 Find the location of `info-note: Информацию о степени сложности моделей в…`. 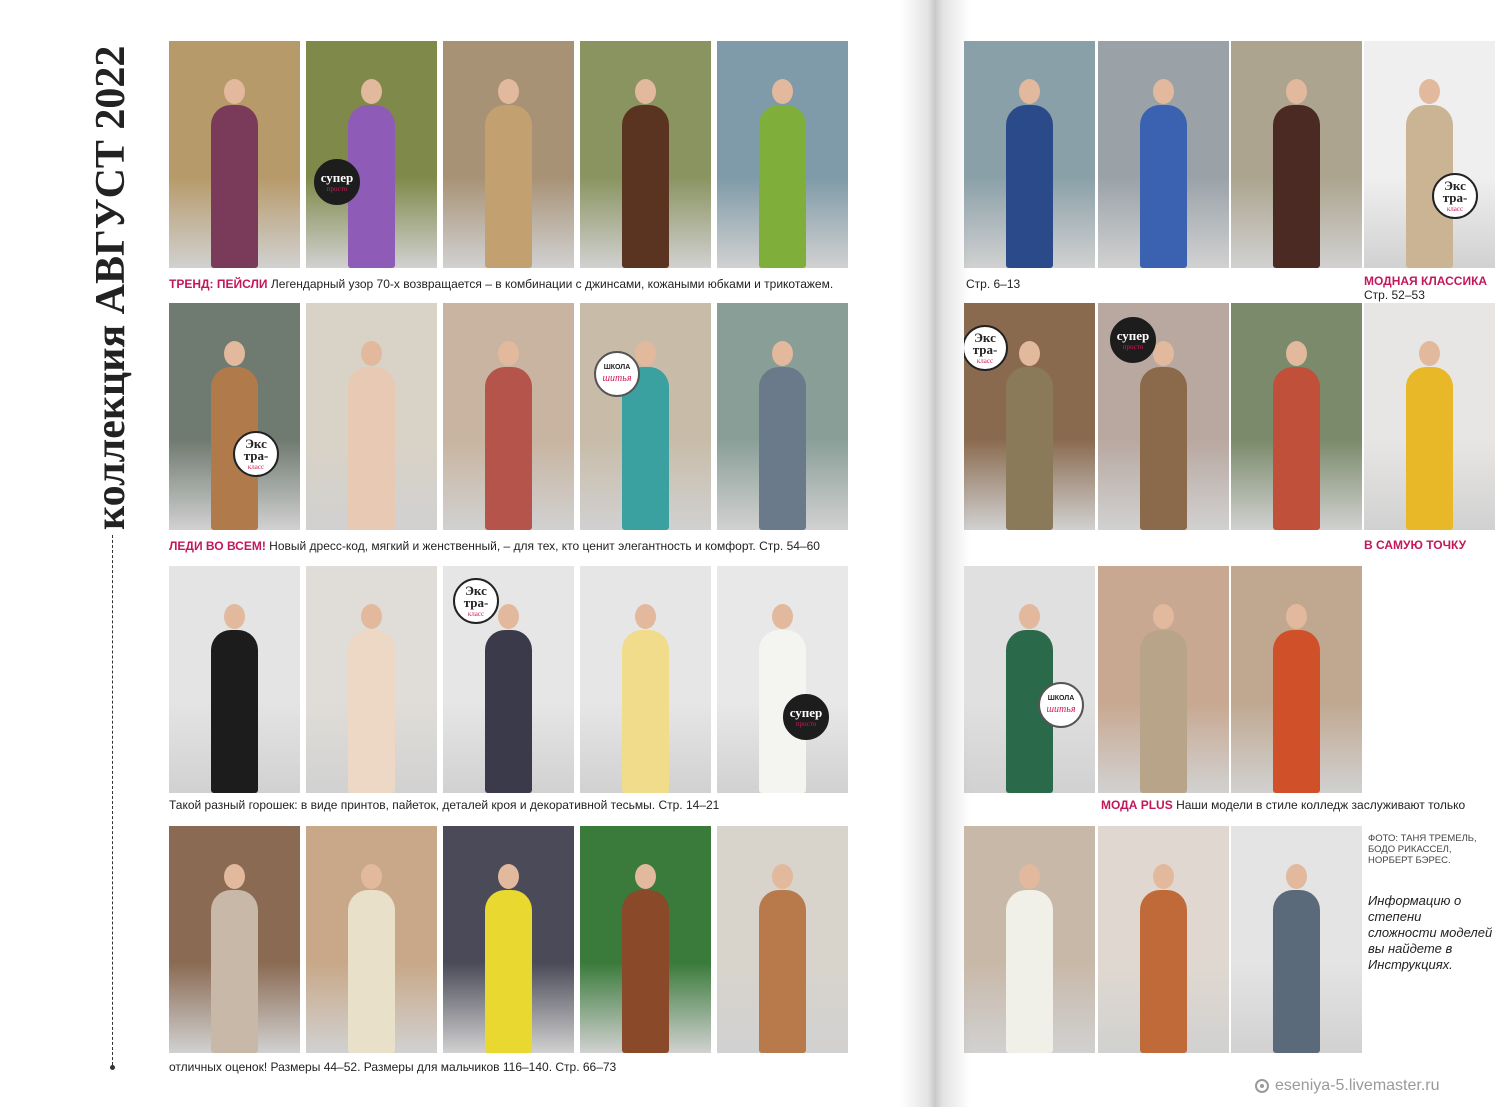

info-note: Информацию о степени сложности моделей в… is located at coordinates (1430, 932).